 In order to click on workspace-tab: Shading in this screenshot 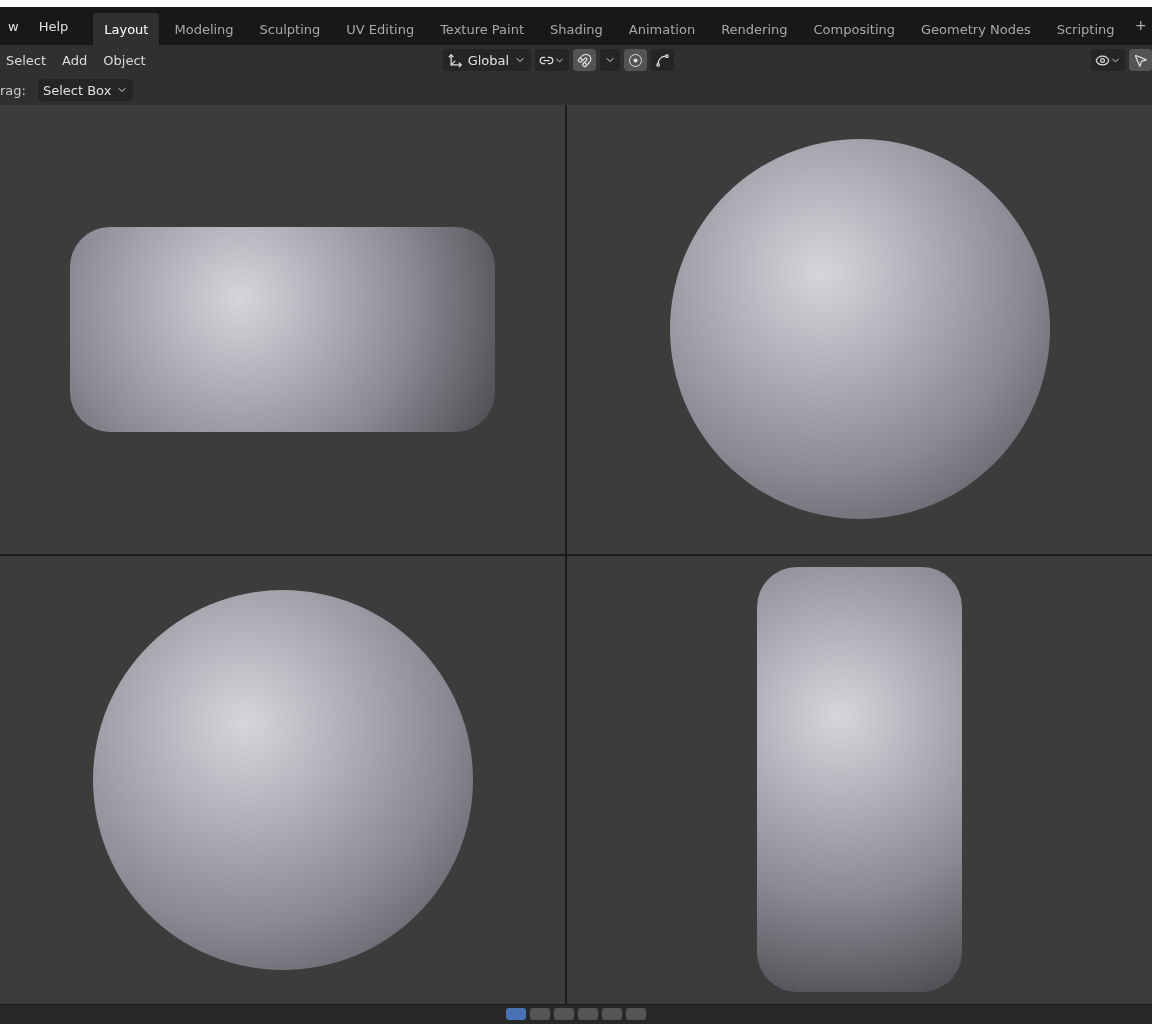, I will do `click(576, 29)`.